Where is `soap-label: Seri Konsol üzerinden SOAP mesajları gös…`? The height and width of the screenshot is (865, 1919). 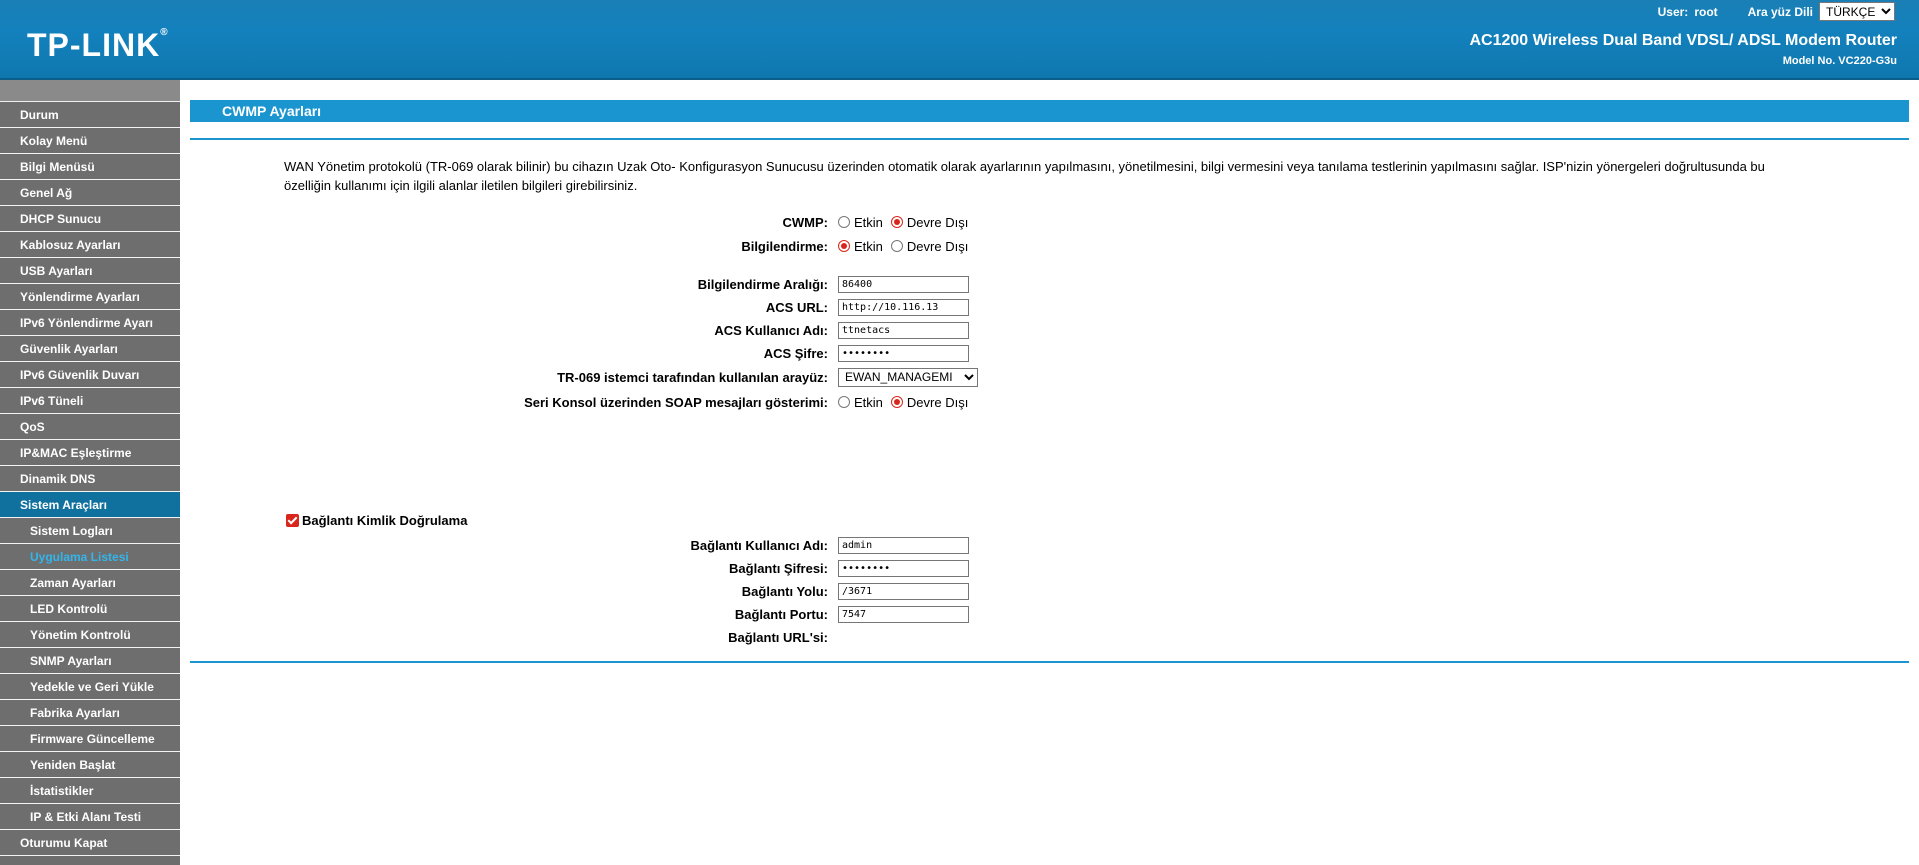
soap-label: Seri Konsol üzerinden SOAP mesajları gös… is located at coordinates (676, 402).